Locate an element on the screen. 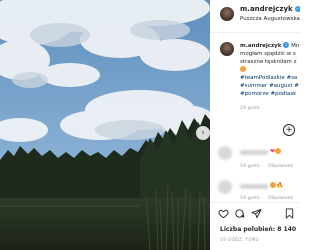  post-time: 19 GODZ. TEMU is located at coordinates (239, 240).